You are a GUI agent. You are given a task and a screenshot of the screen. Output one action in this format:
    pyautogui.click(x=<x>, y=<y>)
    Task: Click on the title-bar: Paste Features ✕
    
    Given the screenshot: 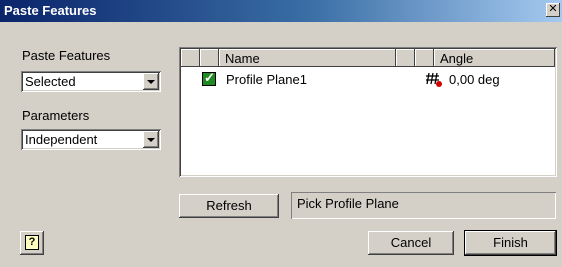 What is the action you would take?
    pyautogui.click(x=281, y=11)
    